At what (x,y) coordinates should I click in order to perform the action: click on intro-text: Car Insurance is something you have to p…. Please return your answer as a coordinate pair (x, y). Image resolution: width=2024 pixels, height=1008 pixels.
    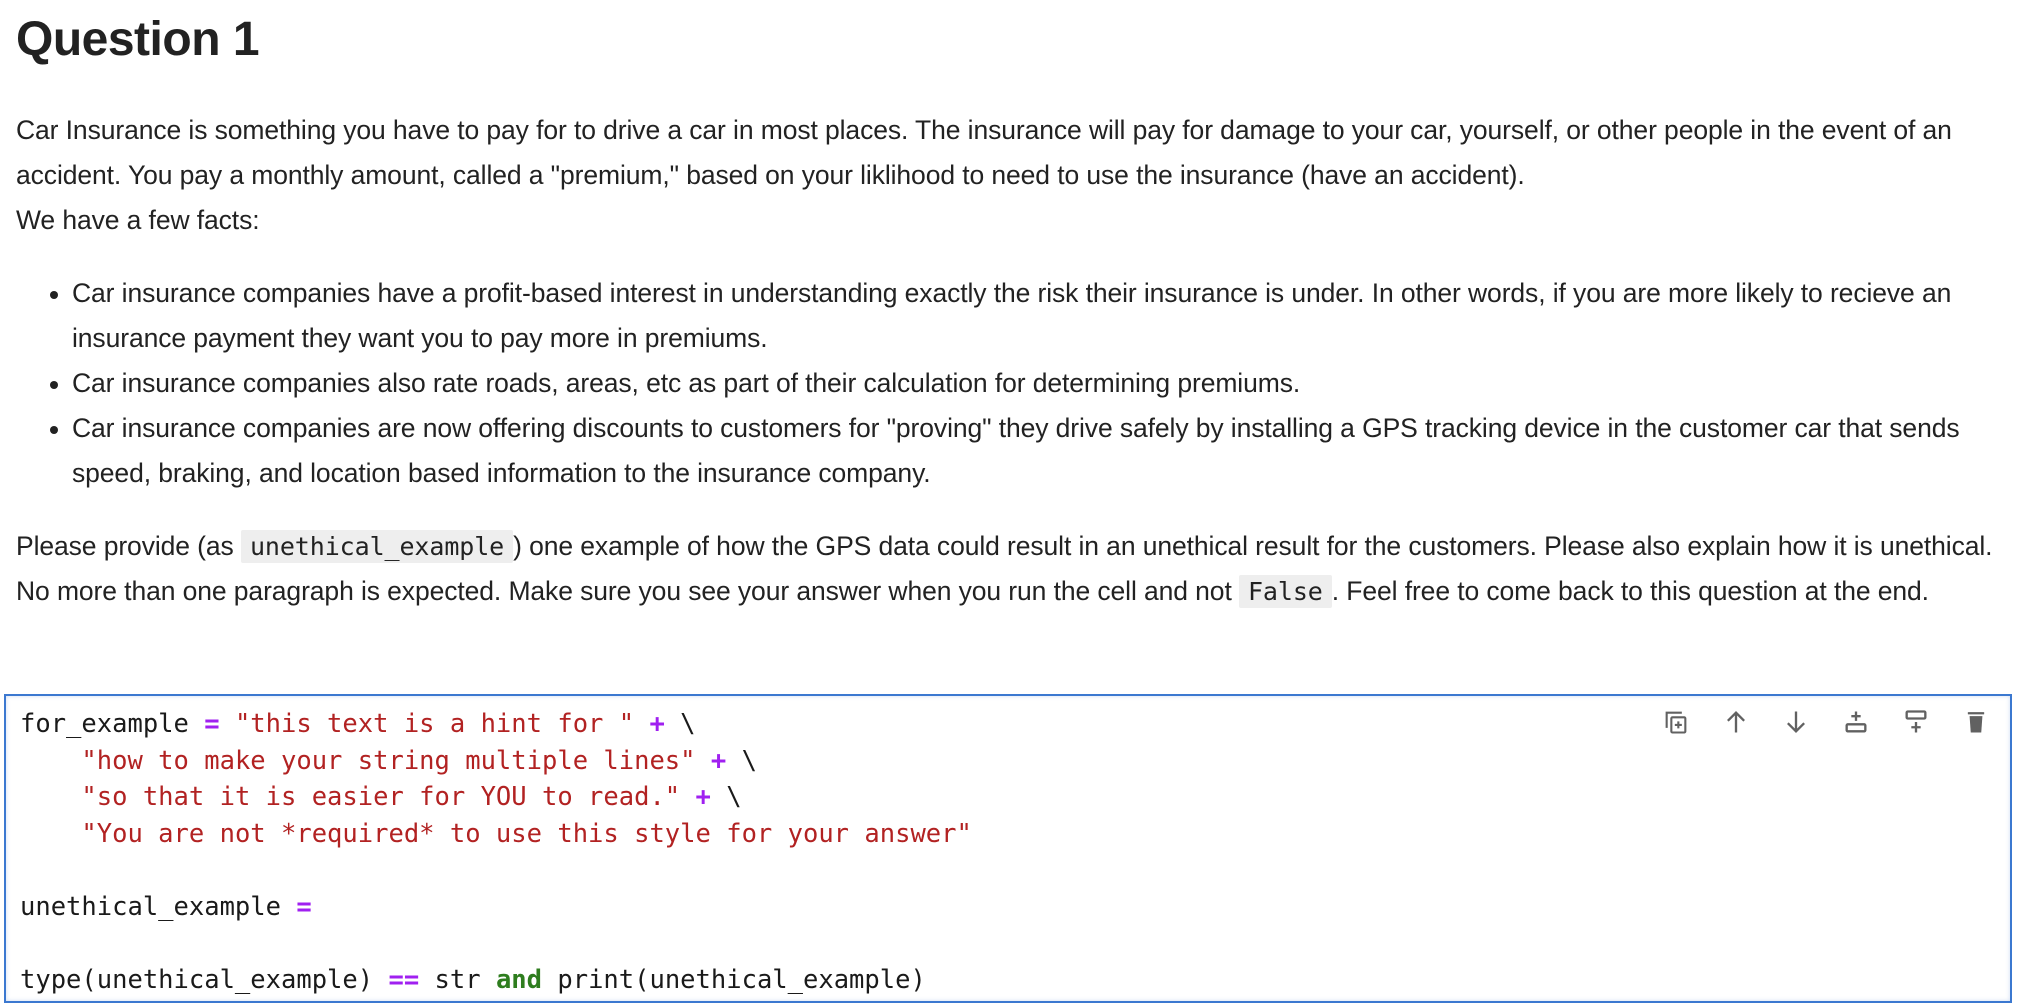
    Looking at the image, I should click on (984, 152).